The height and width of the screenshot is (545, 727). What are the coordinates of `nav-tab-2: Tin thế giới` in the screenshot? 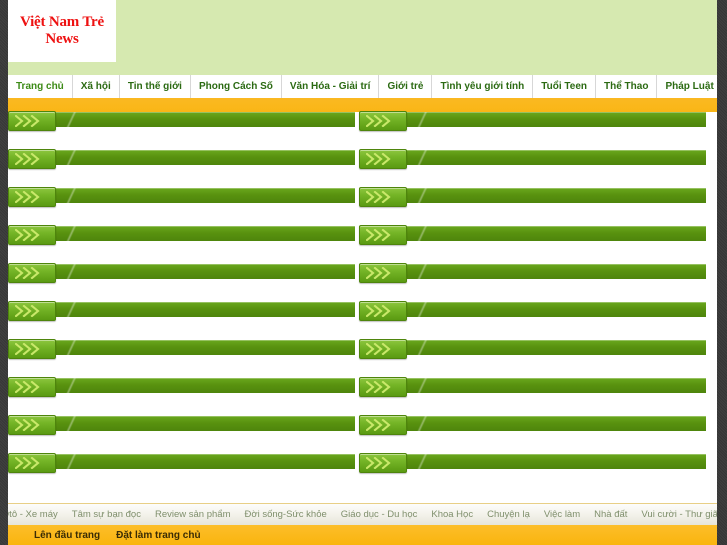 It's located at (155, 86).